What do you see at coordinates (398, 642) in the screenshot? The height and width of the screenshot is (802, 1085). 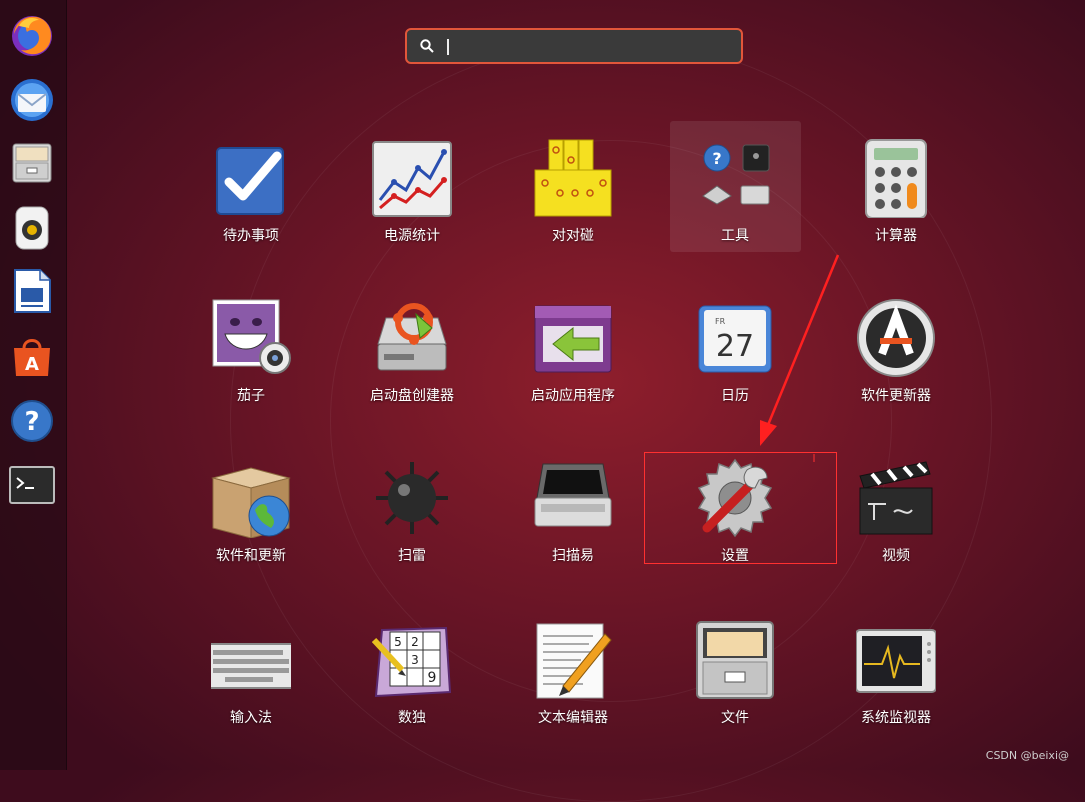 I see `sudoku-digit: 5` at bounding box center [398, 642].